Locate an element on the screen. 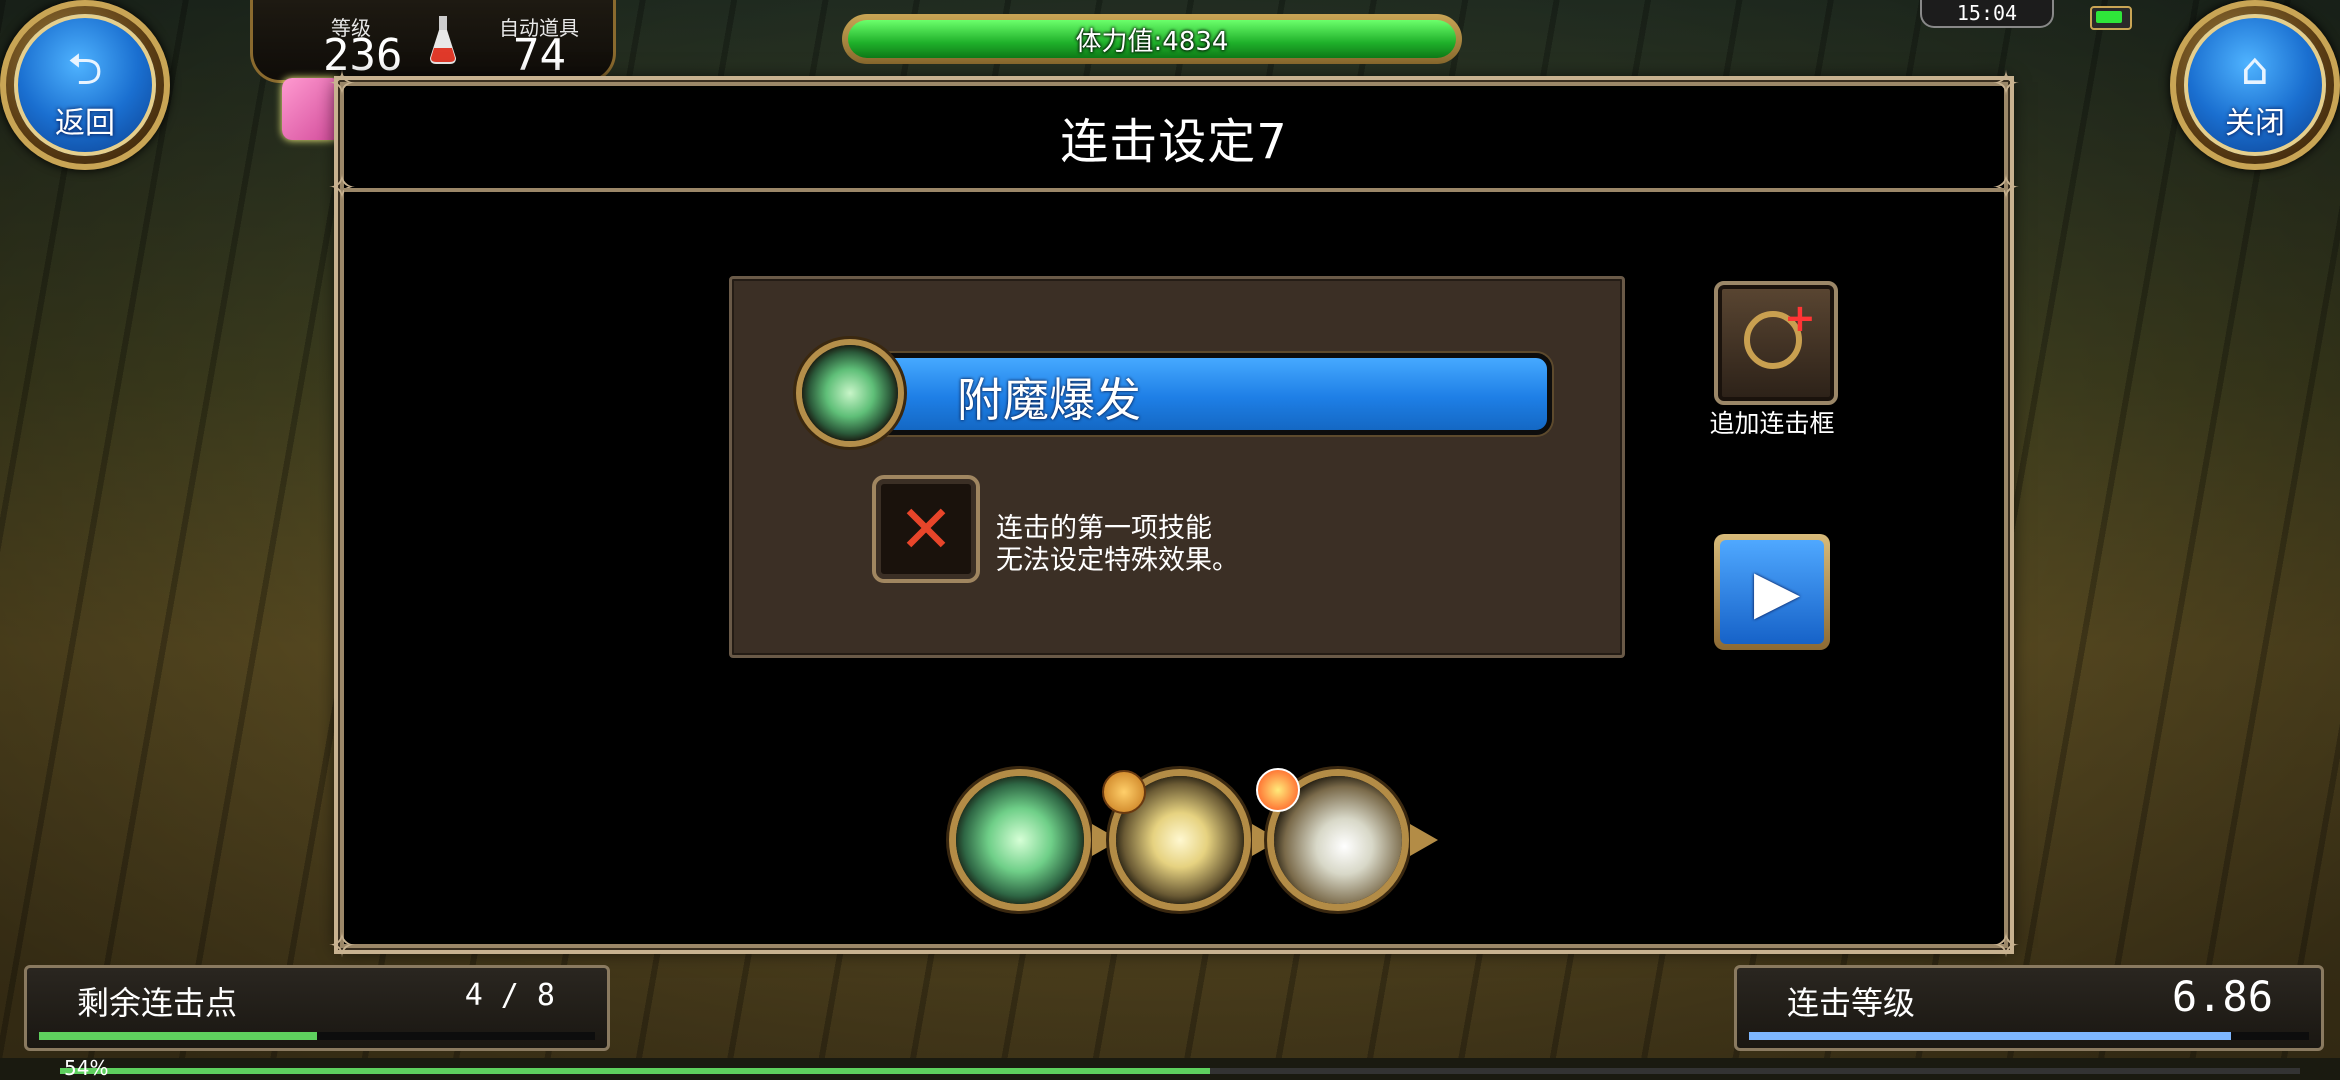  back-label: 返回 is located at coordinates (85, 123).